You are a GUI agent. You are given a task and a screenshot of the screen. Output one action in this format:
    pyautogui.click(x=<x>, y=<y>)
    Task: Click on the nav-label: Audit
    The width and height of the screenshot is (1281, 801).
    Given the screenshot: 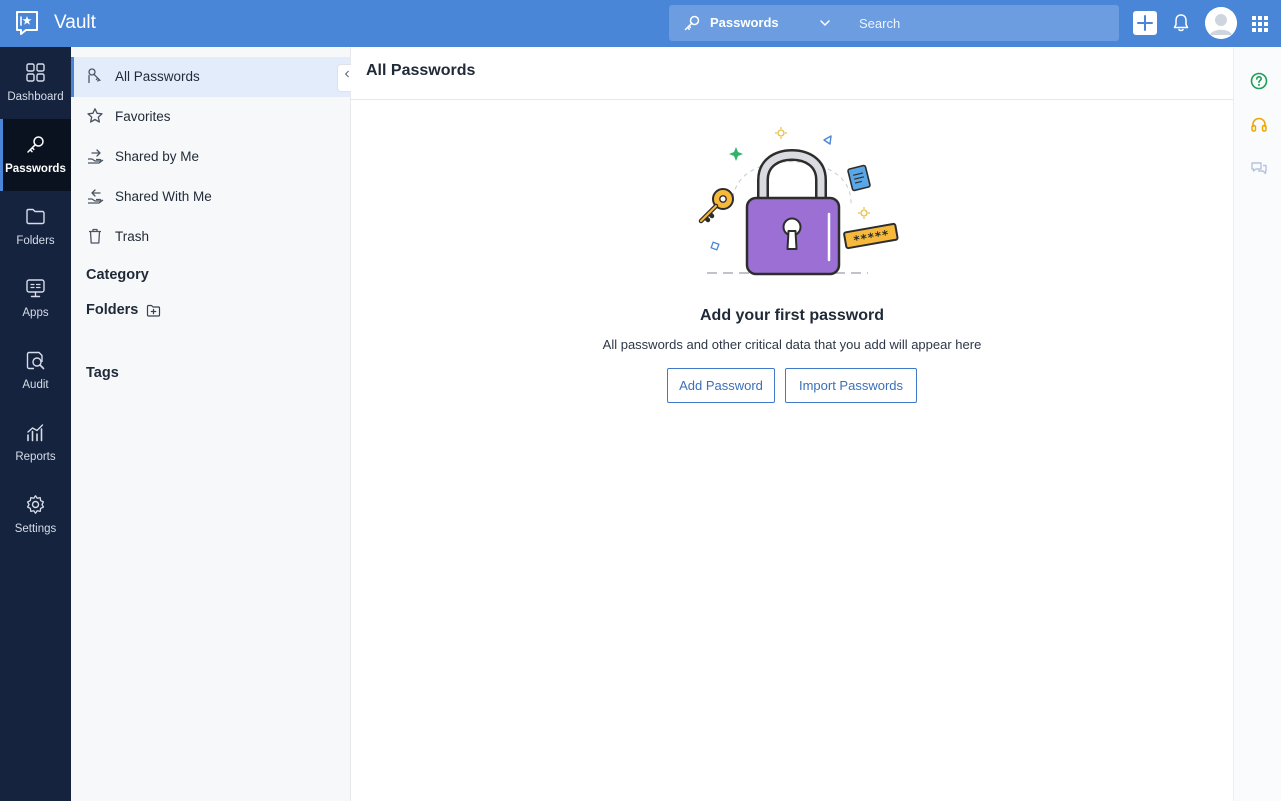 What is the action you would take?
    pyautogui.click(x=35, y=385)
    